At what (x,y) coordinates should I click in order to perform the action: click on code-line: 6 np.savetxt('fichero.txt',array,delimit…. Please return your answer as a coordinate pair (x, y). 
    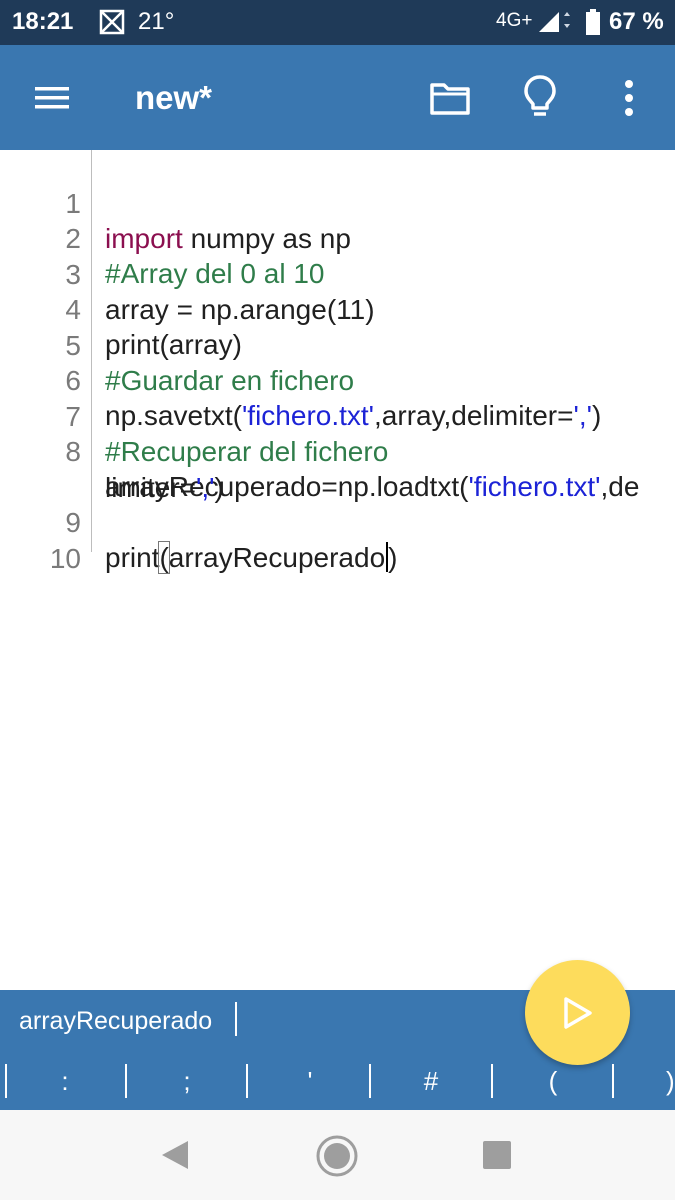
    Looking at the image, I should click on (337, 379).